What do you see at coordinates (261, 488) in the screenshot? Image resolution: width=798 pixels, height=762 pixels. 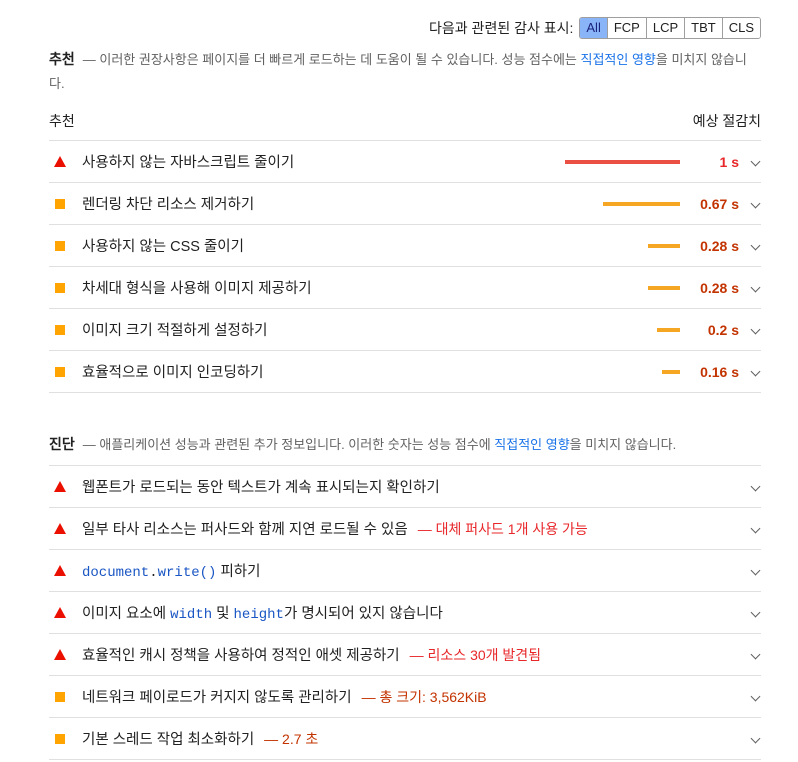 I see `audit-title: 웹폰트가 로드되는 동안 텍스트가 계속 표시되는지 확인하기` at bounding box center [261, 488].